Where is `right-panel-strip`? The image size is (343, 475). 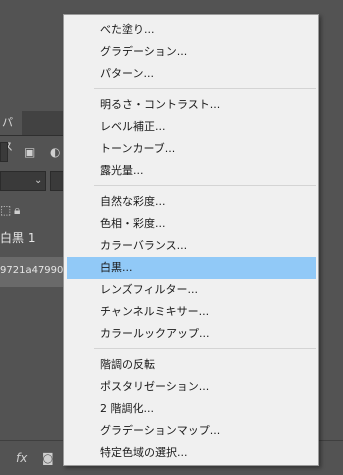 right-panel-strip is located at coordinates (330, 237).